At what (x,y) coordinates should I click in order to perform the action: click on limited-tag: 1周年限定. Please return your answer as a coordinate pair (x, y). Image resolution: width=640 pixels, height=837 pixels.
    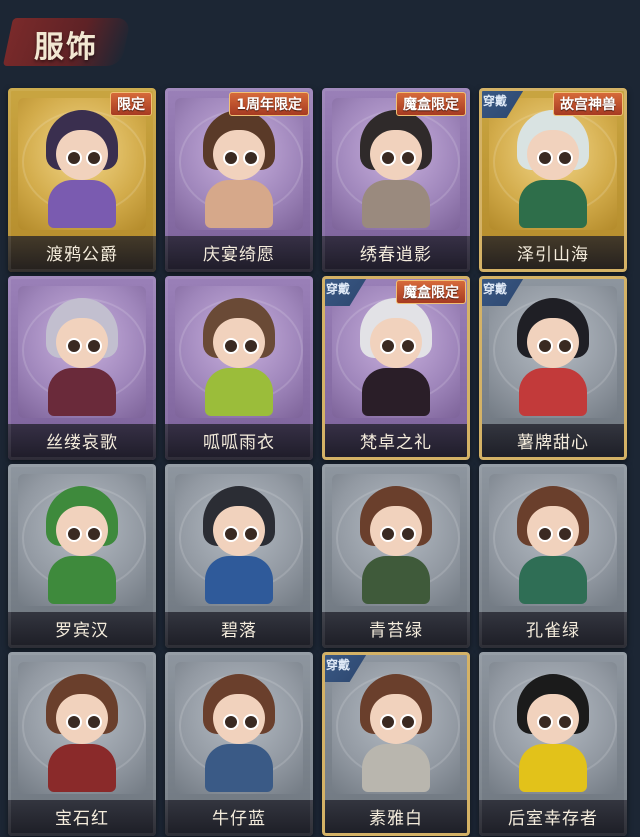
    Looking at the image, I should click on (269, 104).